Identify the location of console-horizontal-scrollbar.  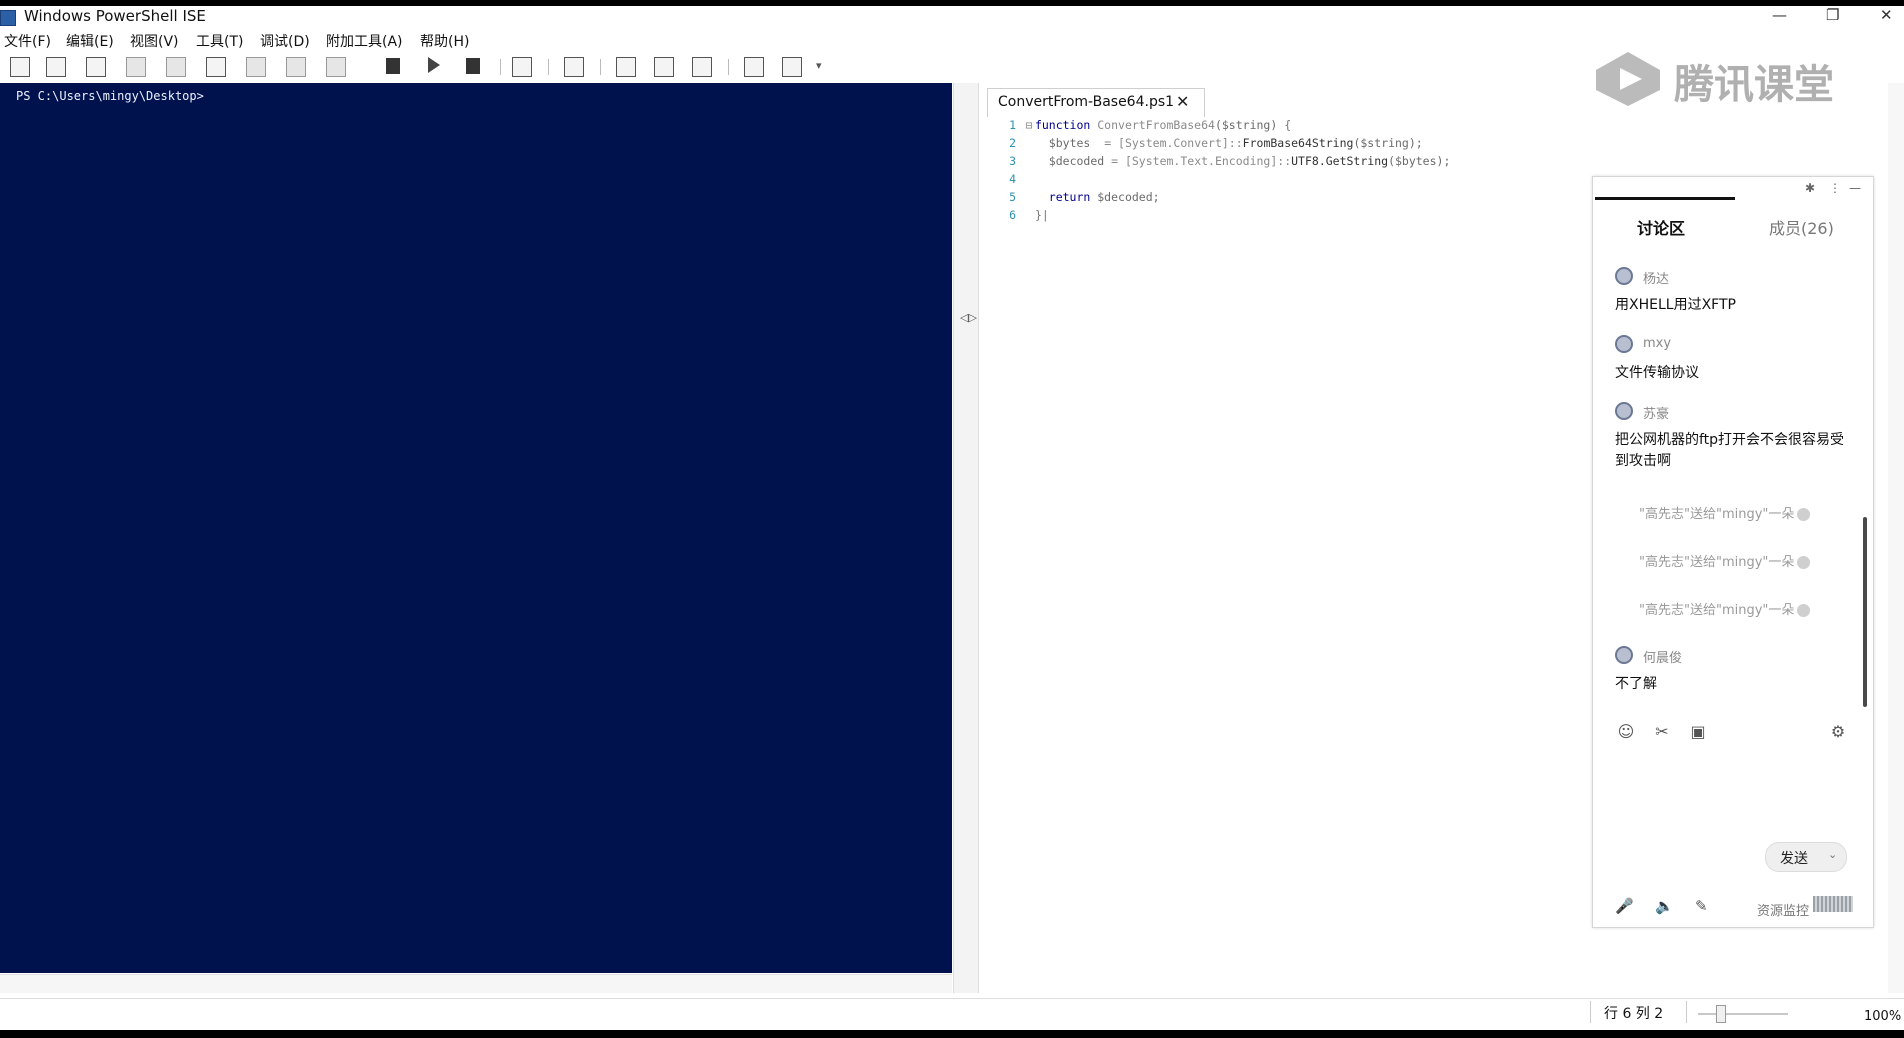
(476, 983).